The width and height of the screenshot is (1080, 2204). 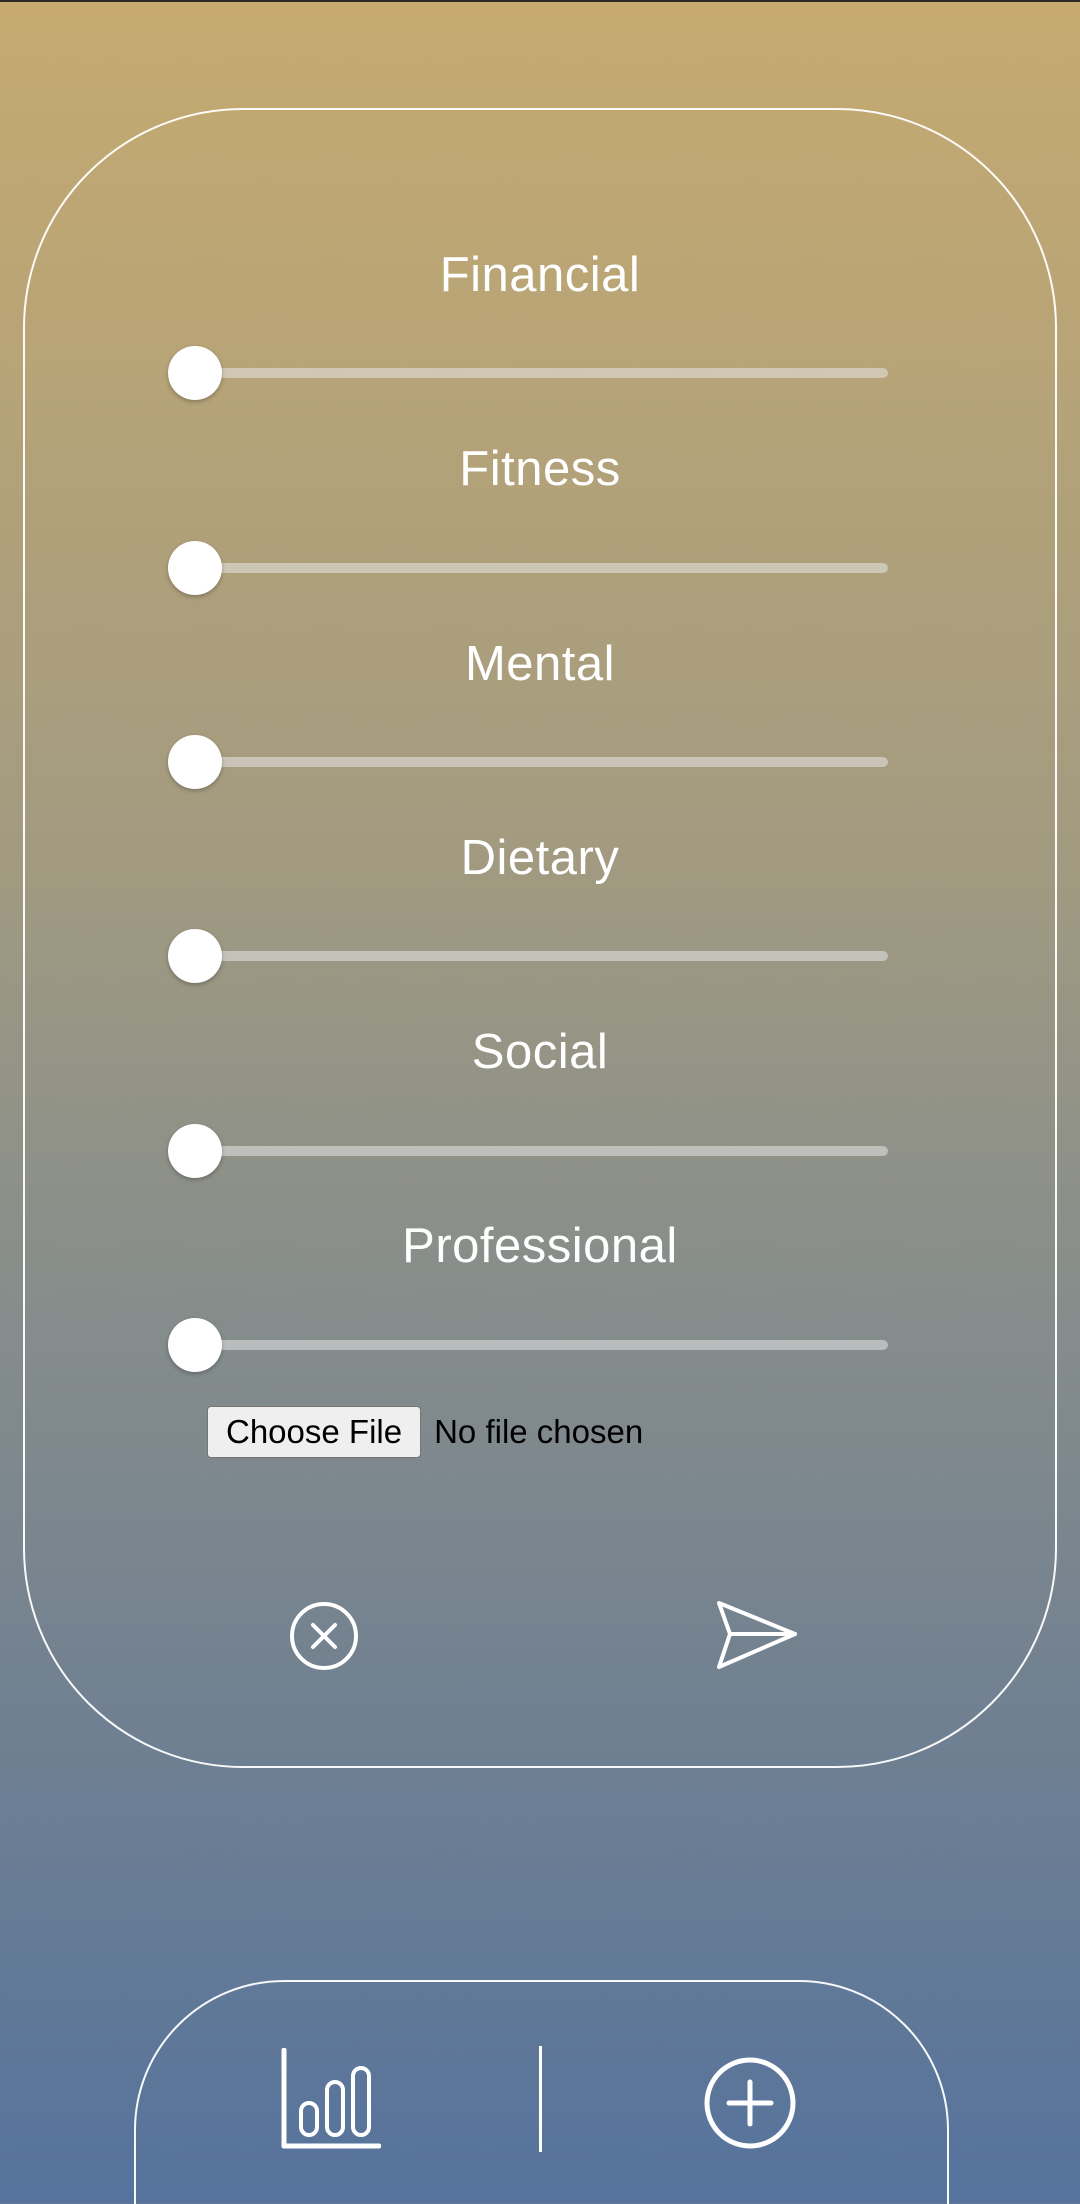 I want to click on send-icon, so click(x=757, y=1635).